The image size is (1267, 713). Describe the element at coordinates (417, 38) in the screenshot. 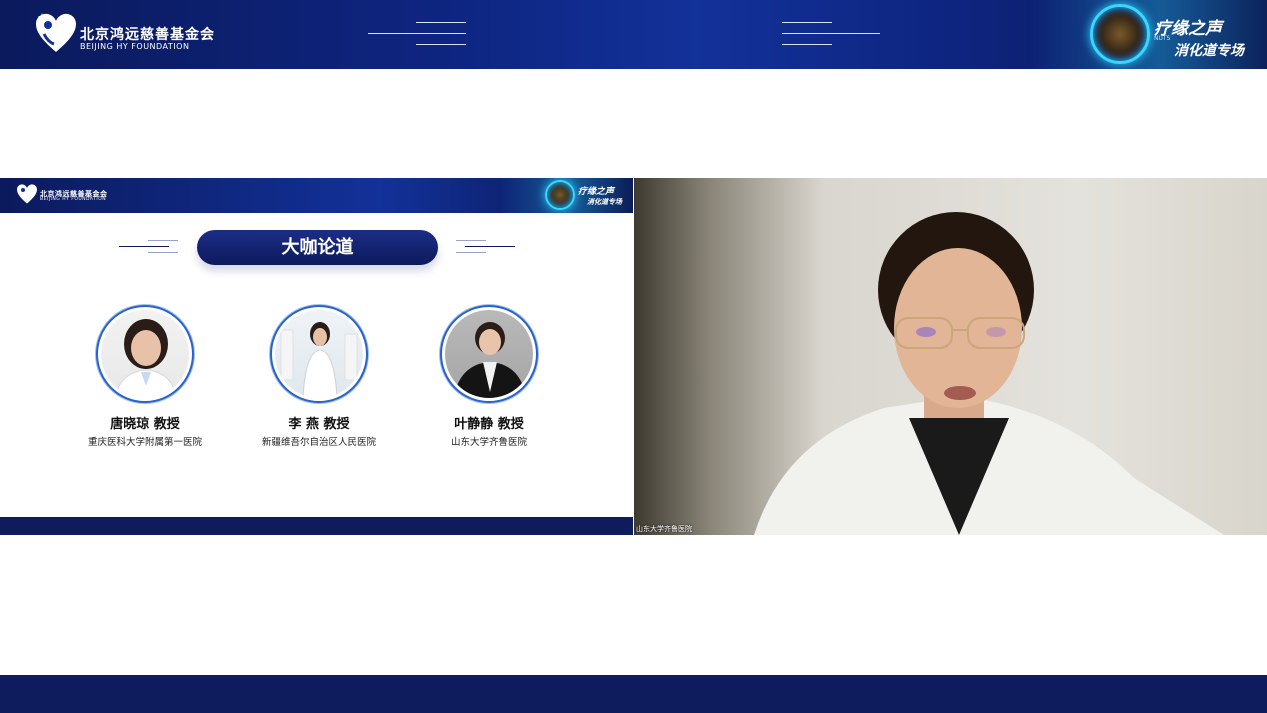

I see `decorative-lines-left` at that location.